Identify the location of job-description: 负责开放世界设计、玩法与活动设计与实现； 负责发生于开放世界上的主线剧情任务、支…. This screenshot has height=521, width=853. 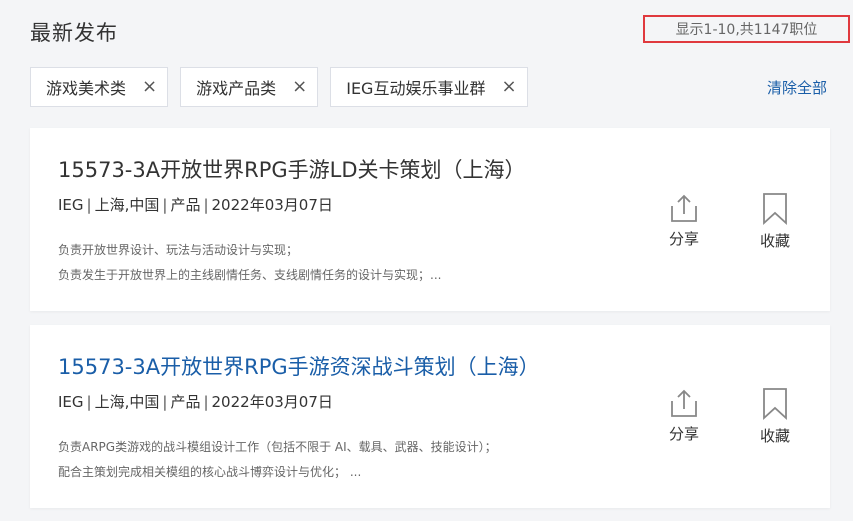
(249, 263).